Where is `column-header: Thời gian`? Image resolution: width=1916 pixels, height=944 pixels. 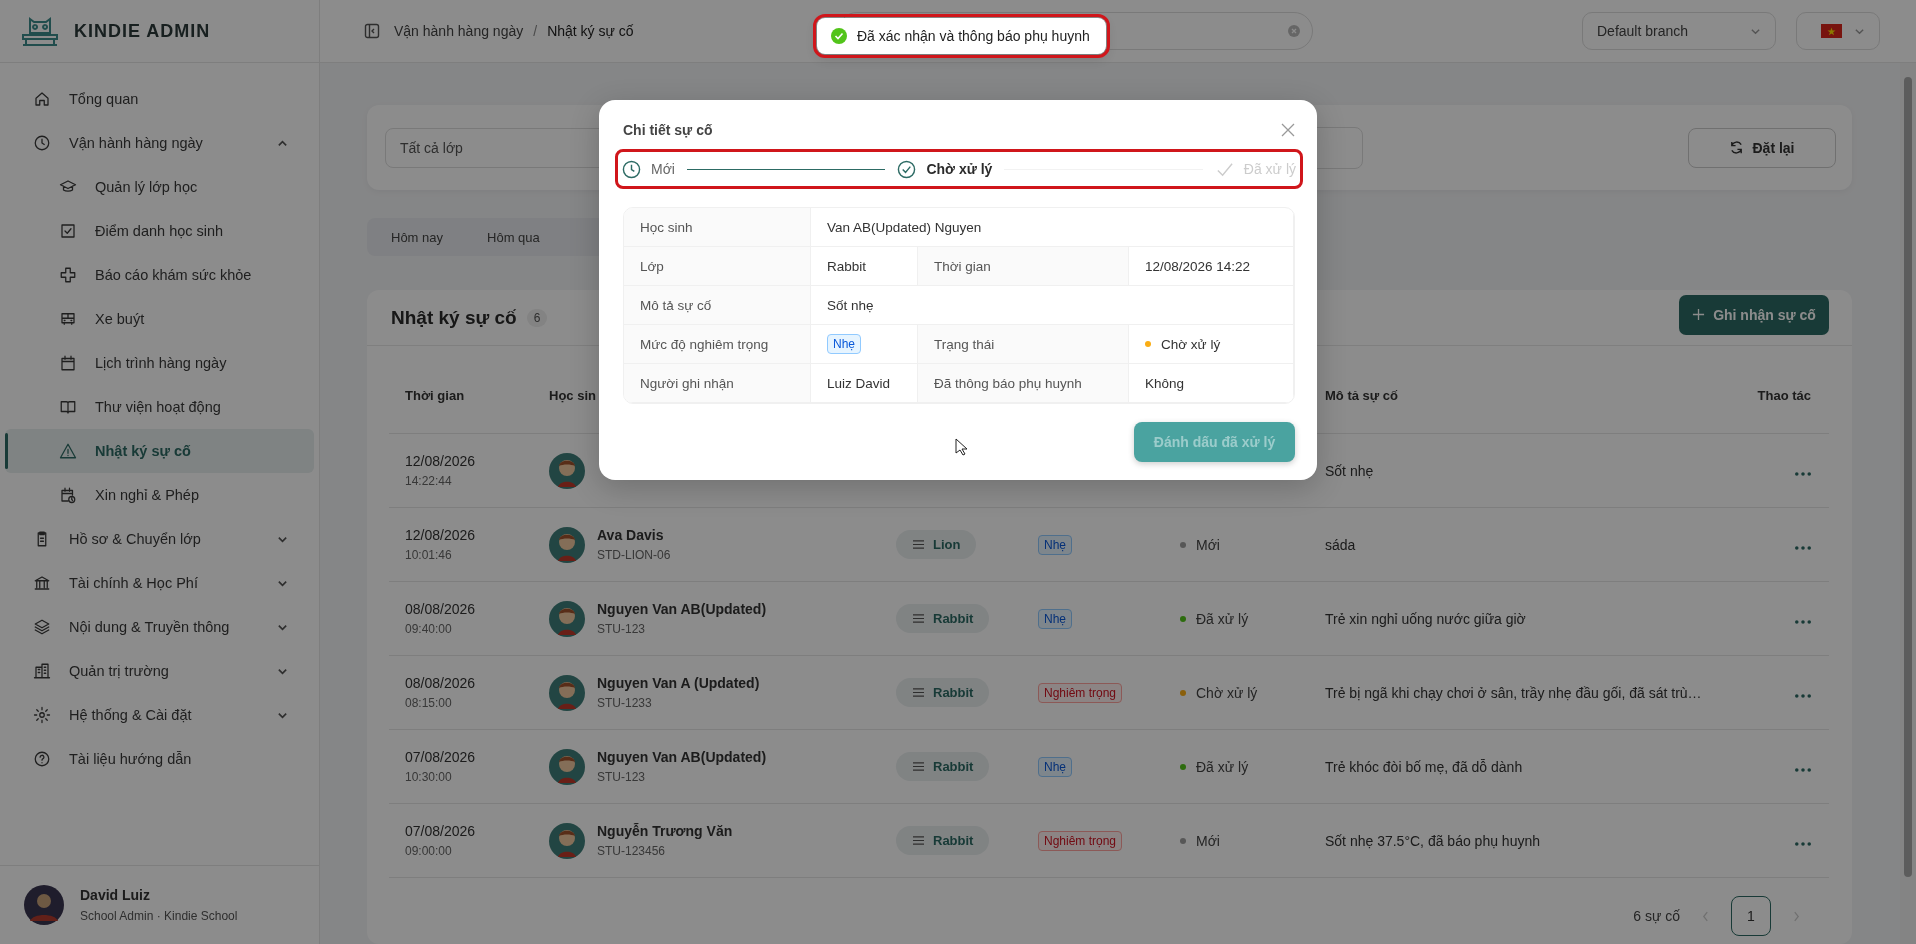 column-header: Thời gian is located at coordinates (435, 395).